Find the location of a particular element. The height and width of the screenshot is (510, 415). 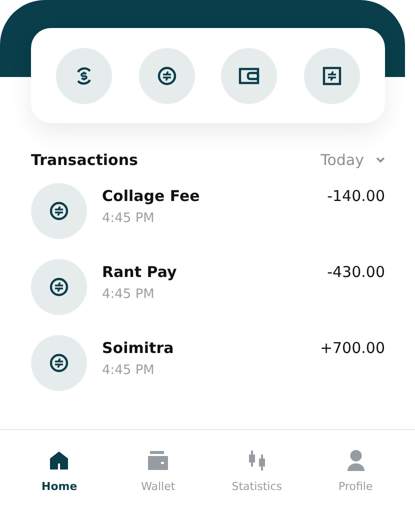

transaction-name: Soimitra is located at coordinates (138, 348).